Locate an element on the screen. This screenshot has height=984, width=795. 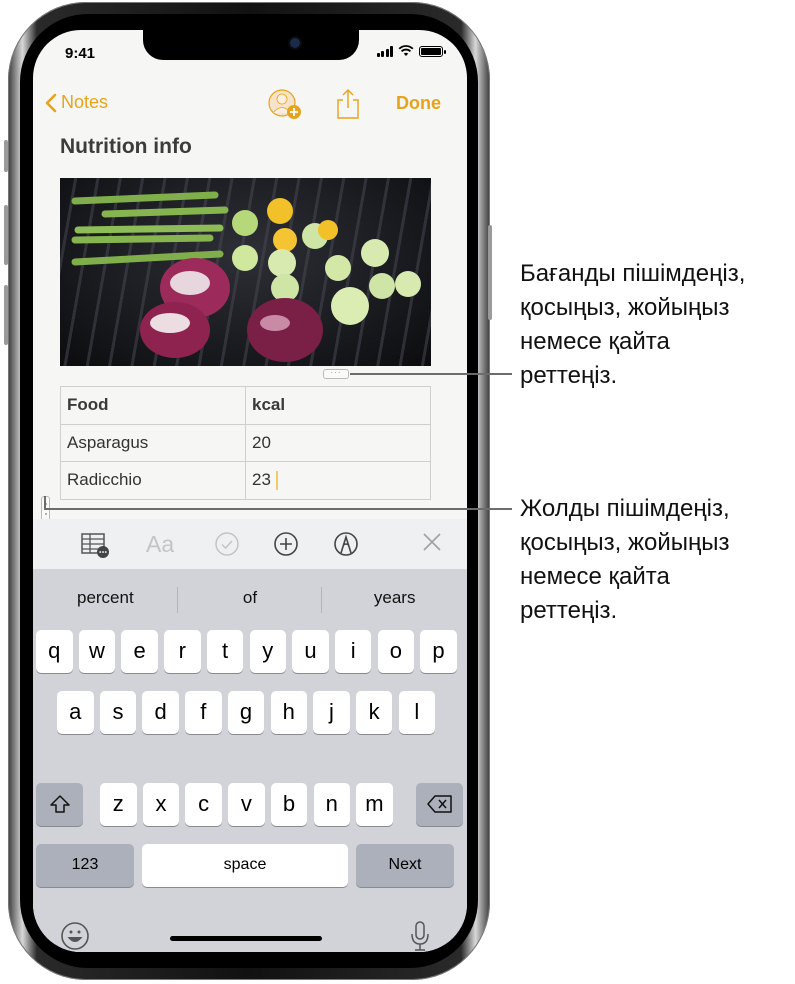
volume-down-button is located at coordinates (6, 315).